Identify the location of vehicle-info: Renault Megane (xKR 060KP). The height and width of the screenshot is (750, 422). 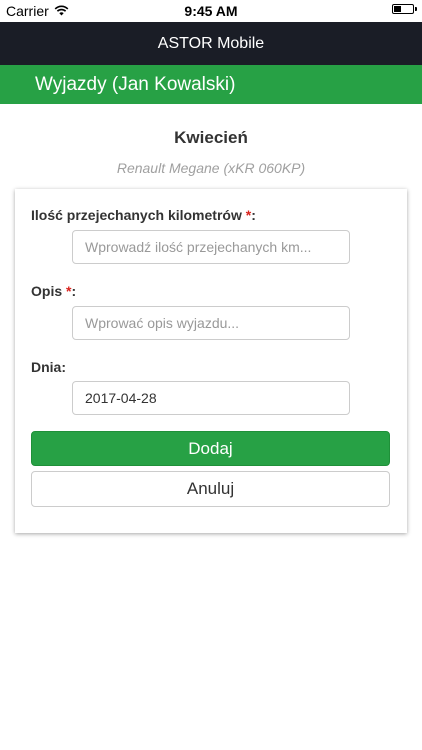
(211, 168).